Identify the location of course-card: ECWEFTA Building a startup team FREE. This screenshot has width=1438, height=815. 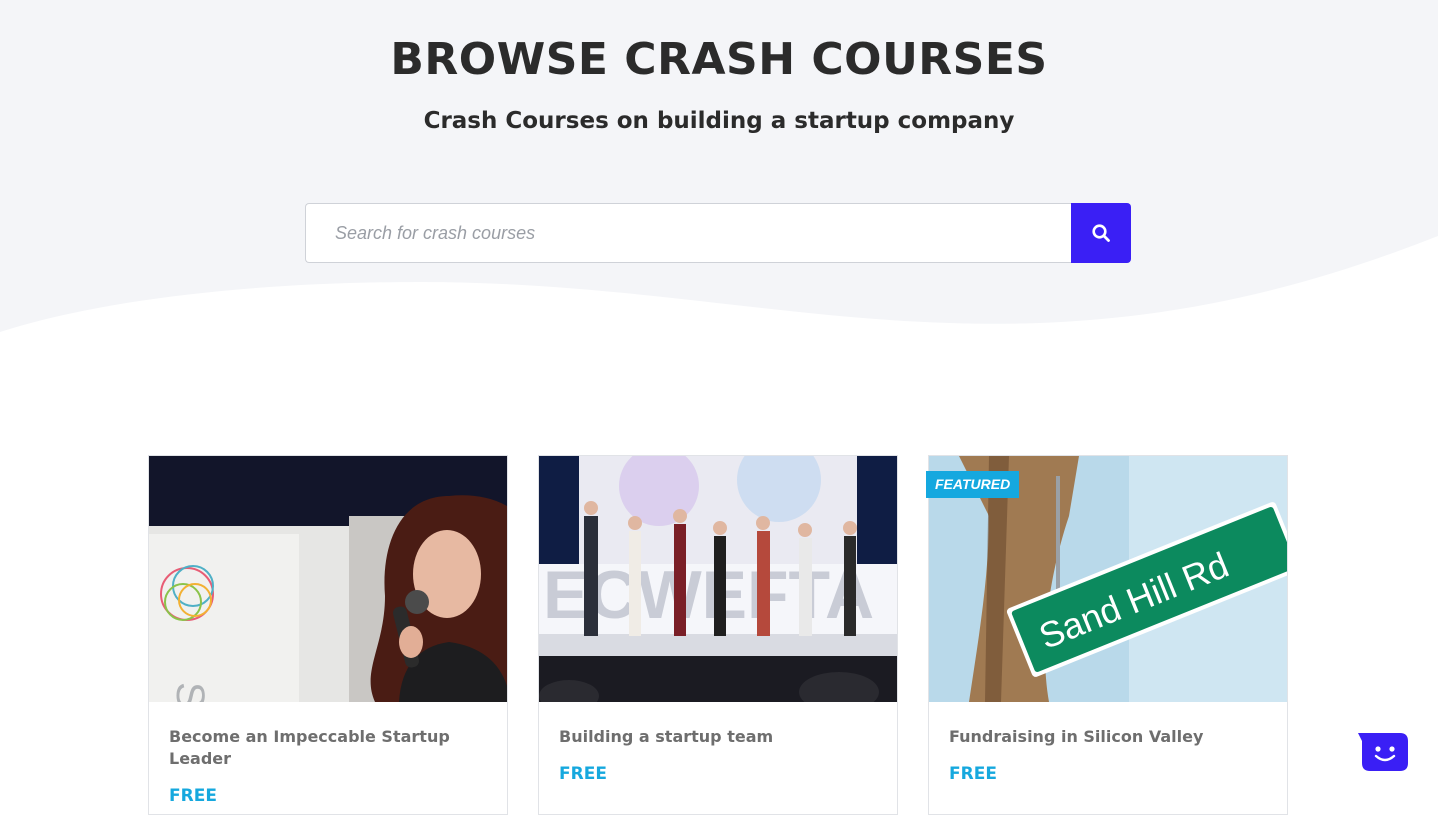
(718, 635).